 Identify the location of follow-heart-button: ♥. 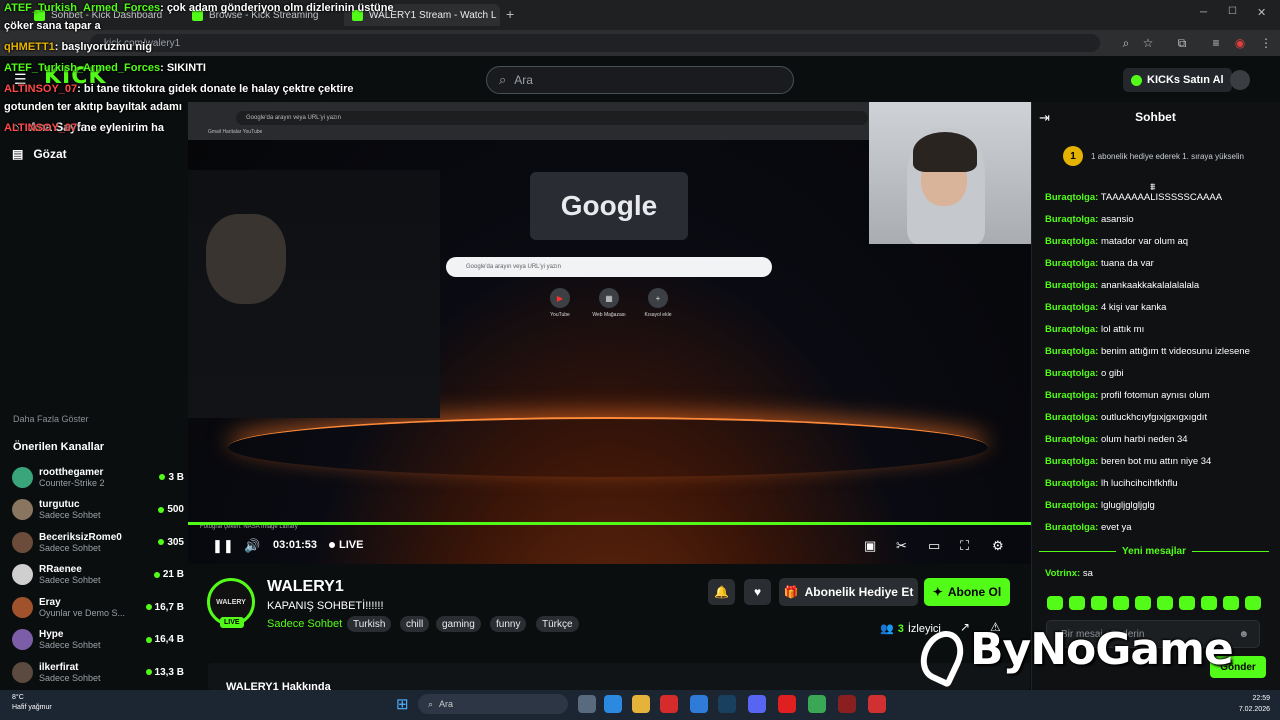
(757, 592).